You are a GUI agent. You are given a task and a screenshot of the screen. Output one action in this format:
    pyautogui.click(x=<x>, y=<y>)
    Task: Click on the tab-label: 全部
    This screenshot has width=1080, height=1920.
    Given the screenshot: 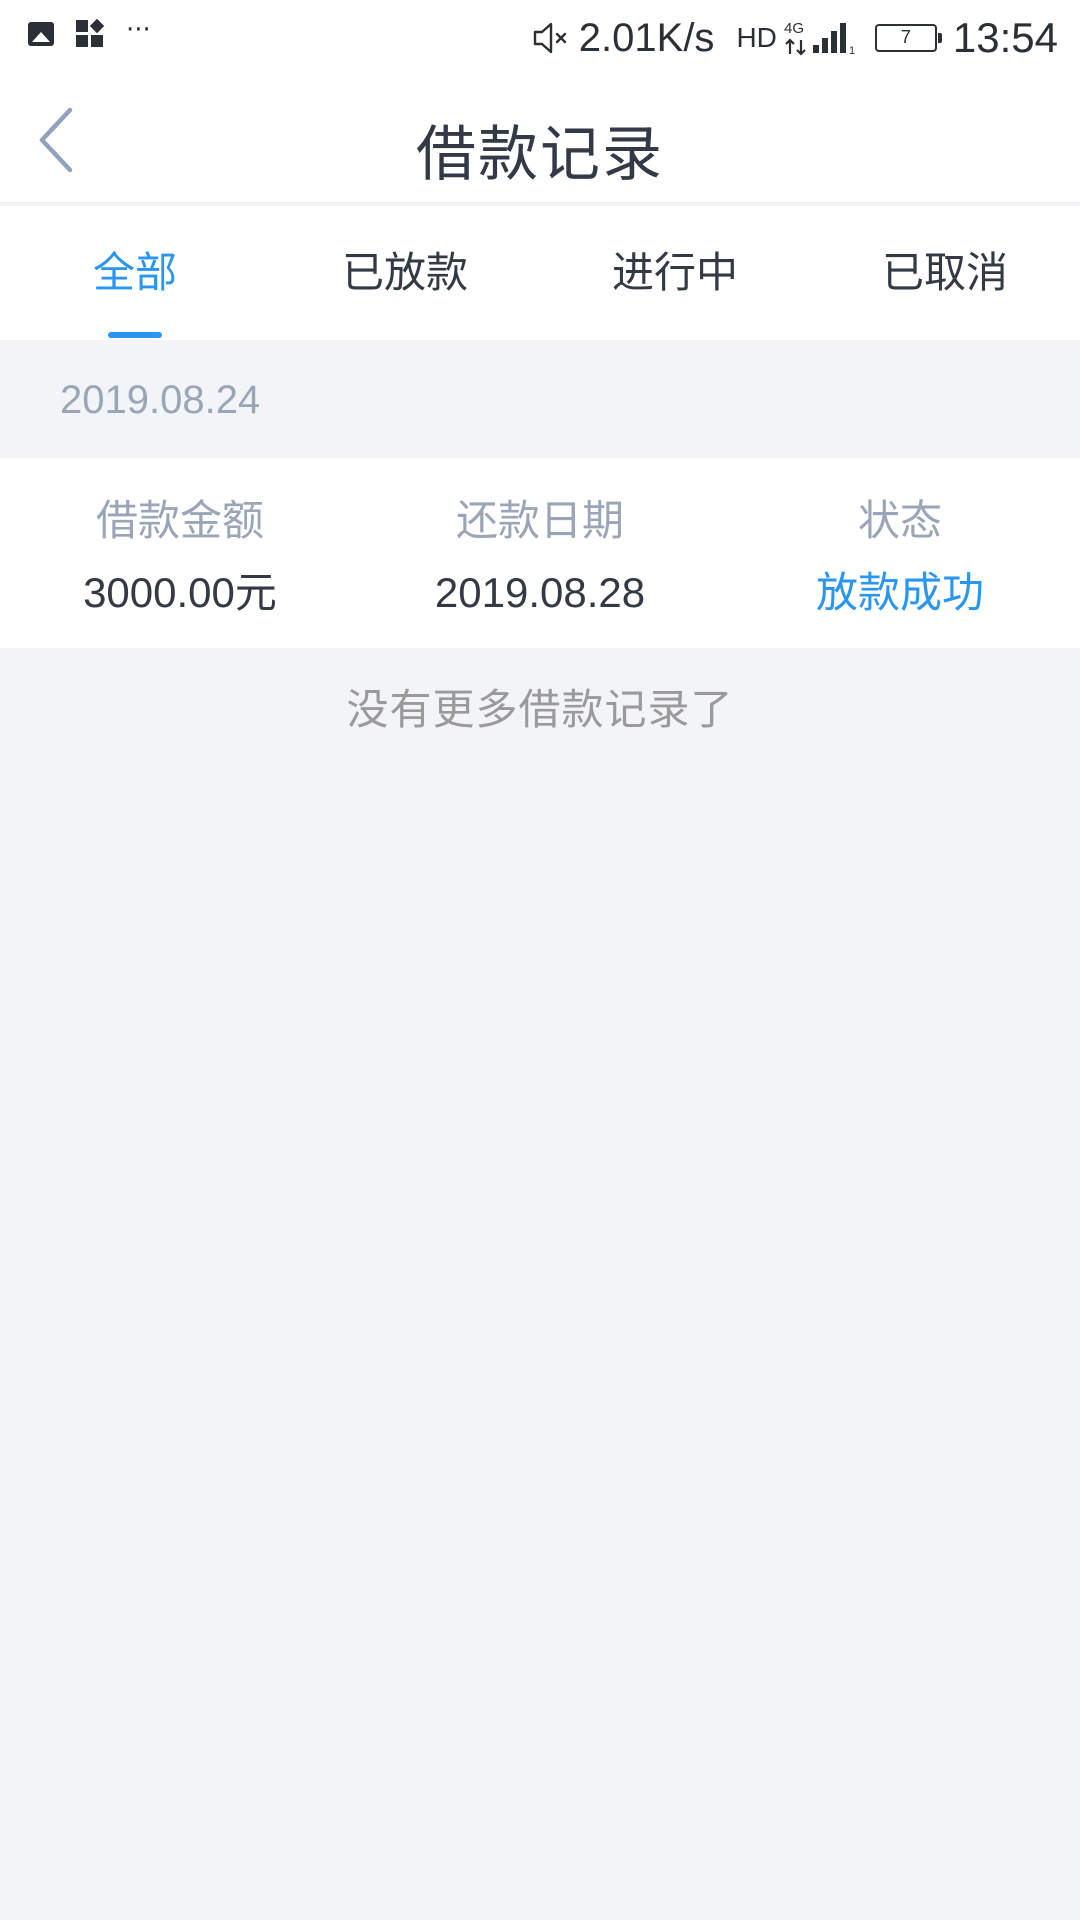 What is the action you would take?
    pyautogui.click(x=134, y=272)
    